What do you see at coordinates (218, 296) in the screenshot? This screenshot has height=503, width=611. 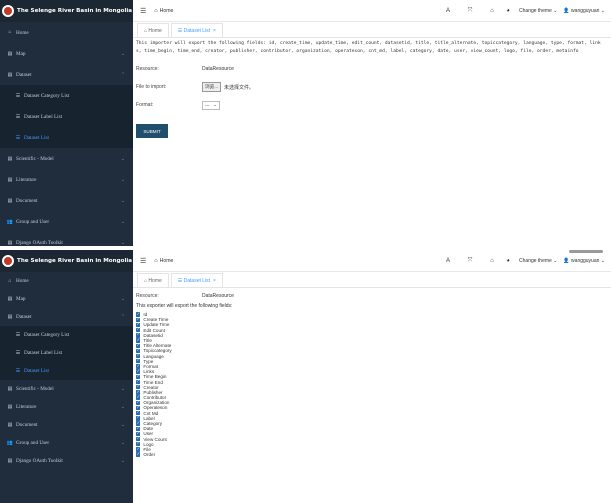 I see `resource-value: DataResource` at bounding box center [218, 296].